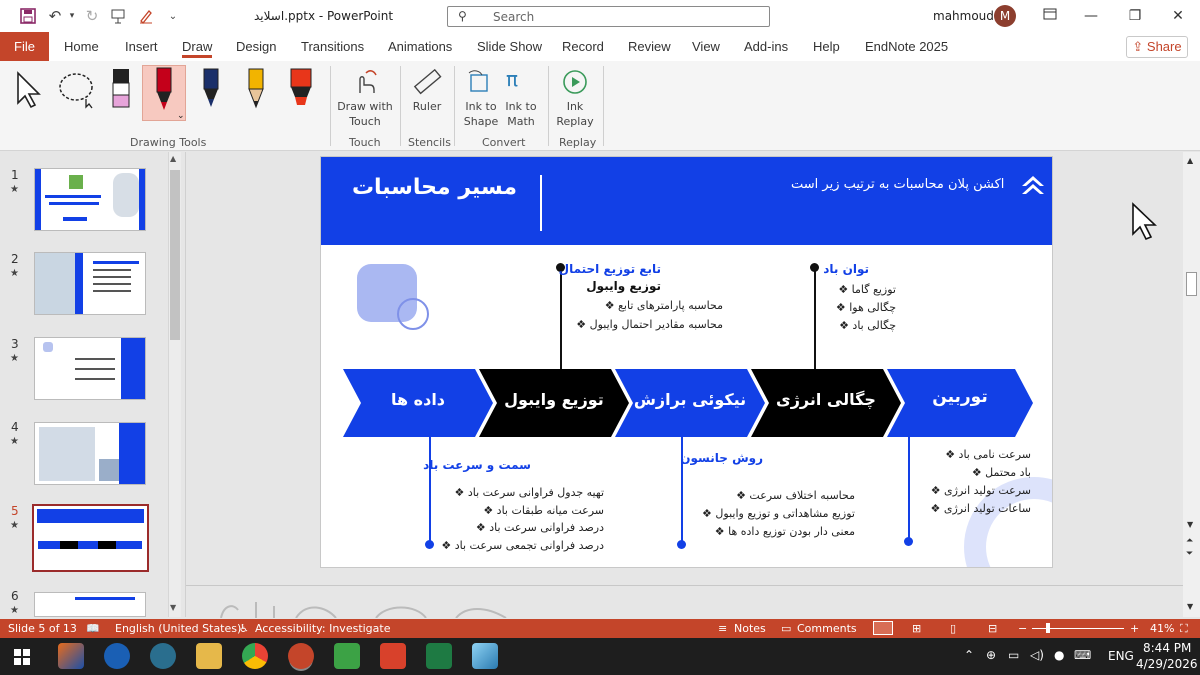  What do you see at coordinates (906, 46) in the screenshot?
I see `tab-endnote: EndNote 2025` at bounding box center [906, 46].